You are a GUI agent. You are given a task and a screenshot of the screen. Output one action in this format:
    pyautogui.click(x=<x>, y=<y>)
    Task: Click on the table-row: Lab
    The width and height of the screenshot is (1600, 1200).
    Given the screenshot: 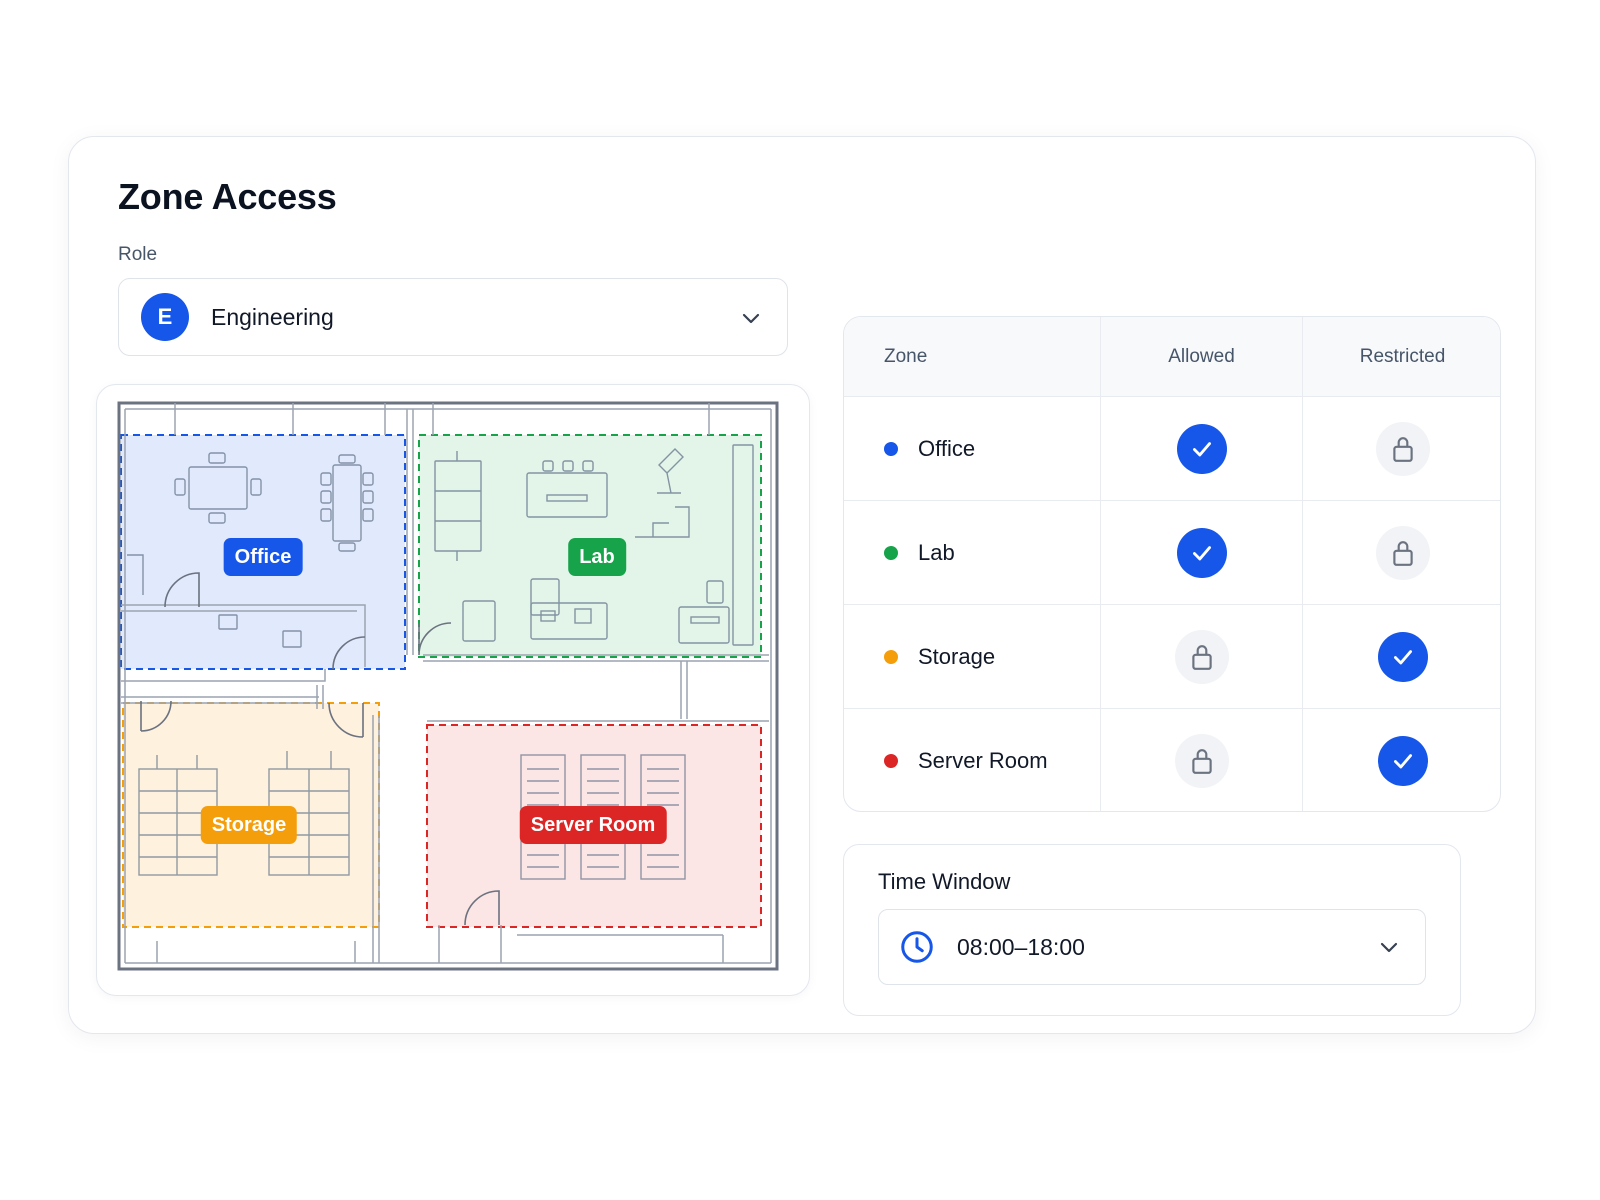 What is the action you would take?
    pyautogui.click(x=1172, y=553)
    